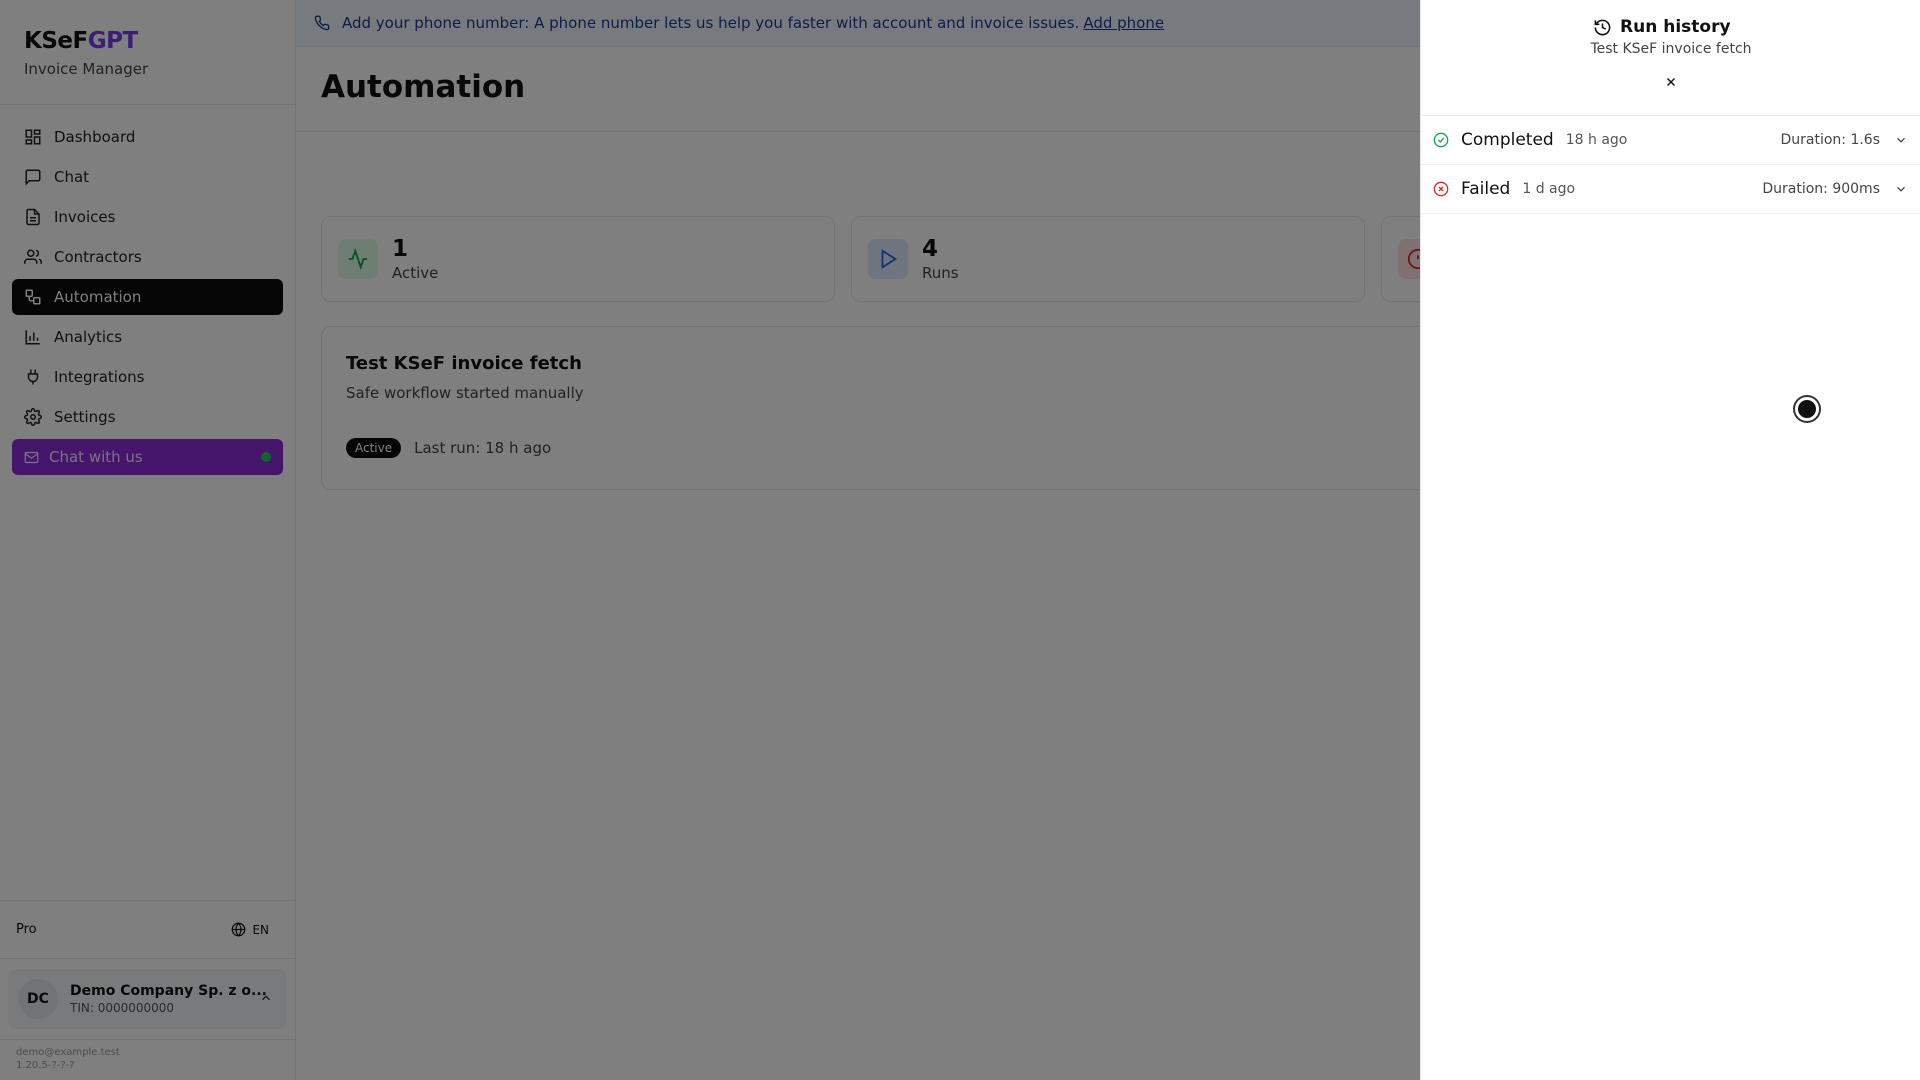 This screenshot has width=1920, height=1080. What do you see at coordinates (1670, 189) in the screenshot?
I see `run-row-failed: Failed 1 d ago Duration: 900ms` at bounding box center [1670, 189].